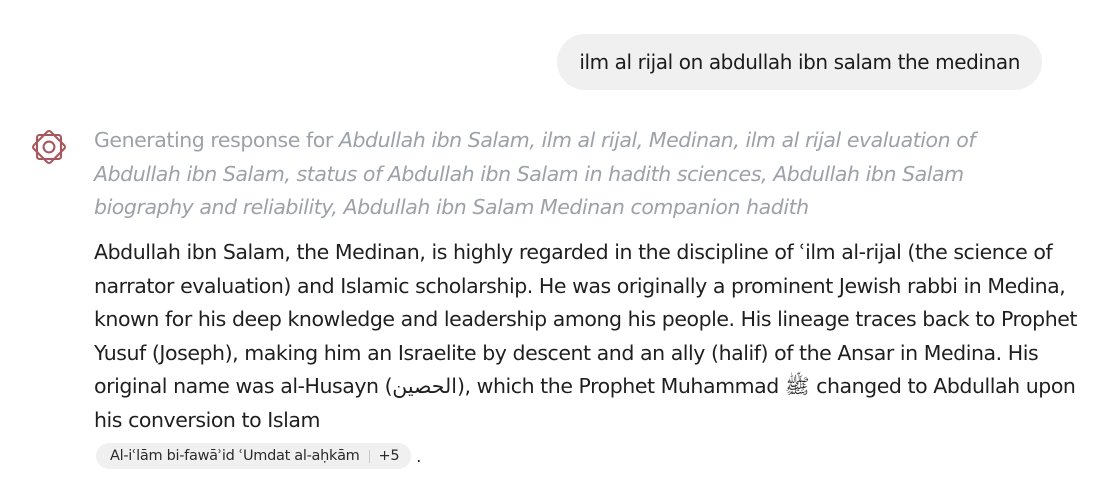  What do you see at coordinates (419, 456) in the screenshot?
I see `trailing-period: .` at bounding box center [419, 456].